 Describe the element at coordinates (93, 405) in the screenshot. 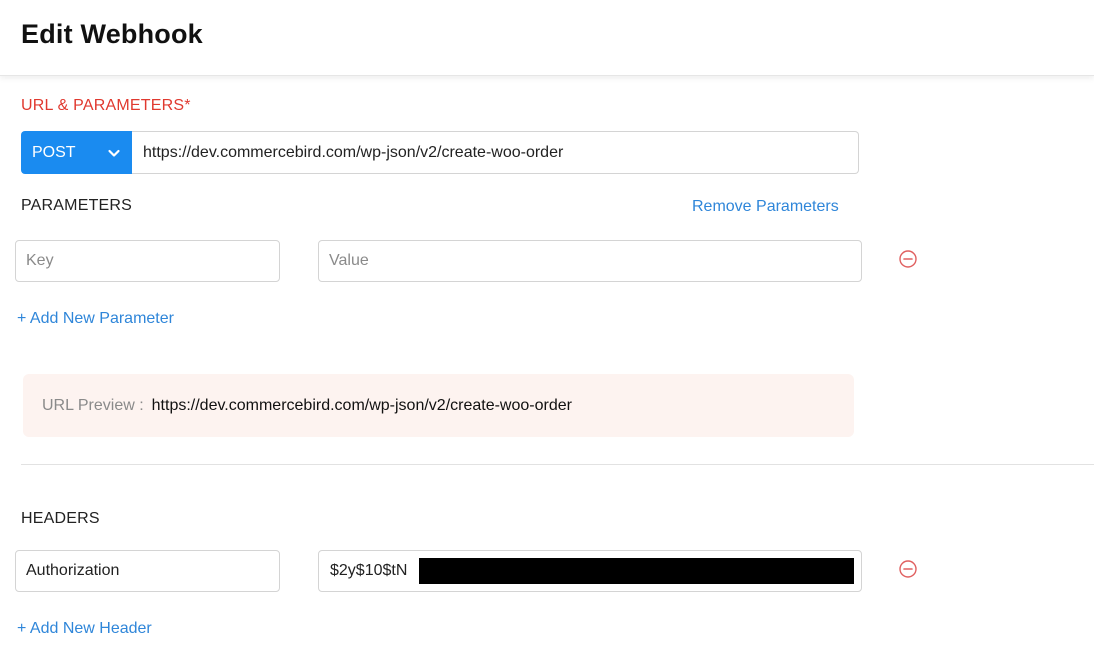

I see `url-preview-label: URL Preview :` at that location.